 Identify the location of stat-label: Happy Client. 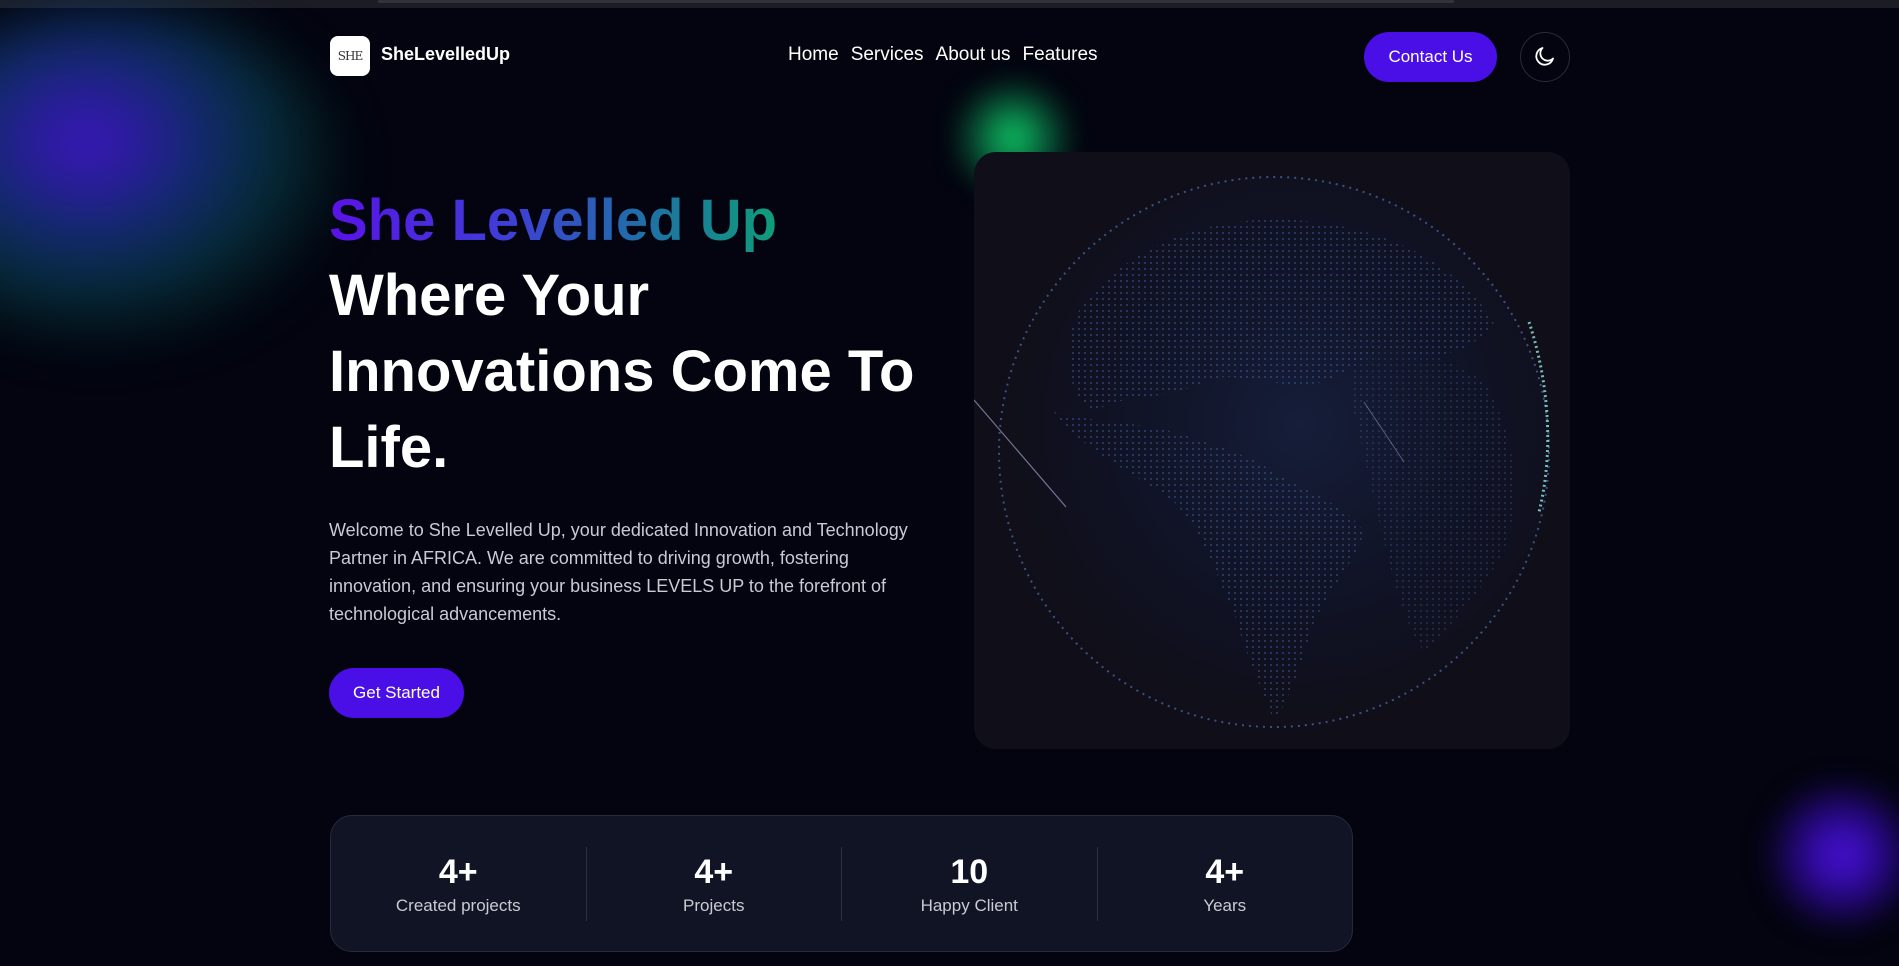
(969, 905).